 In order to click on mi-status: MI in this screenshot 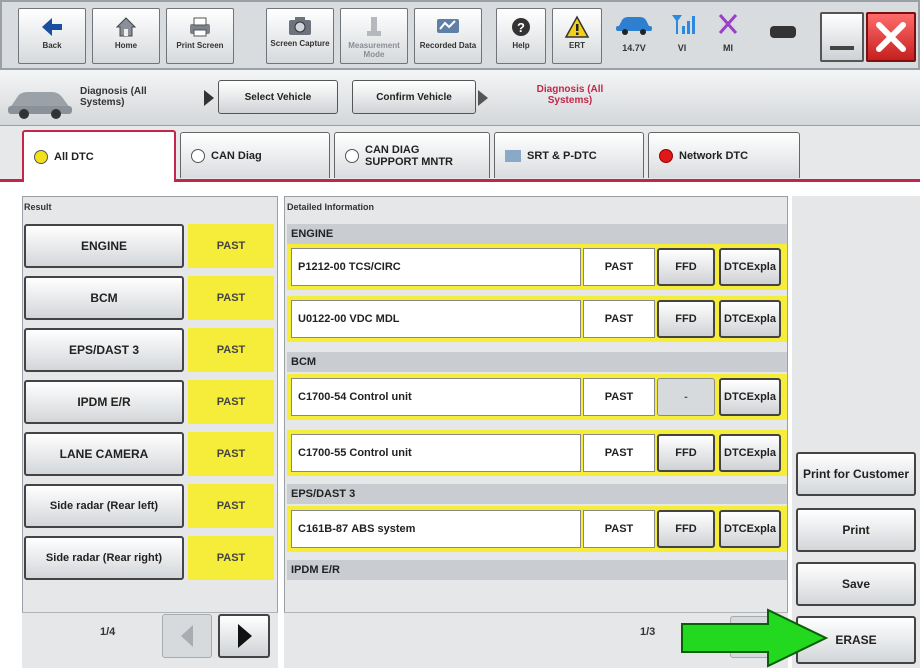, I will do `click(728, 38)`.